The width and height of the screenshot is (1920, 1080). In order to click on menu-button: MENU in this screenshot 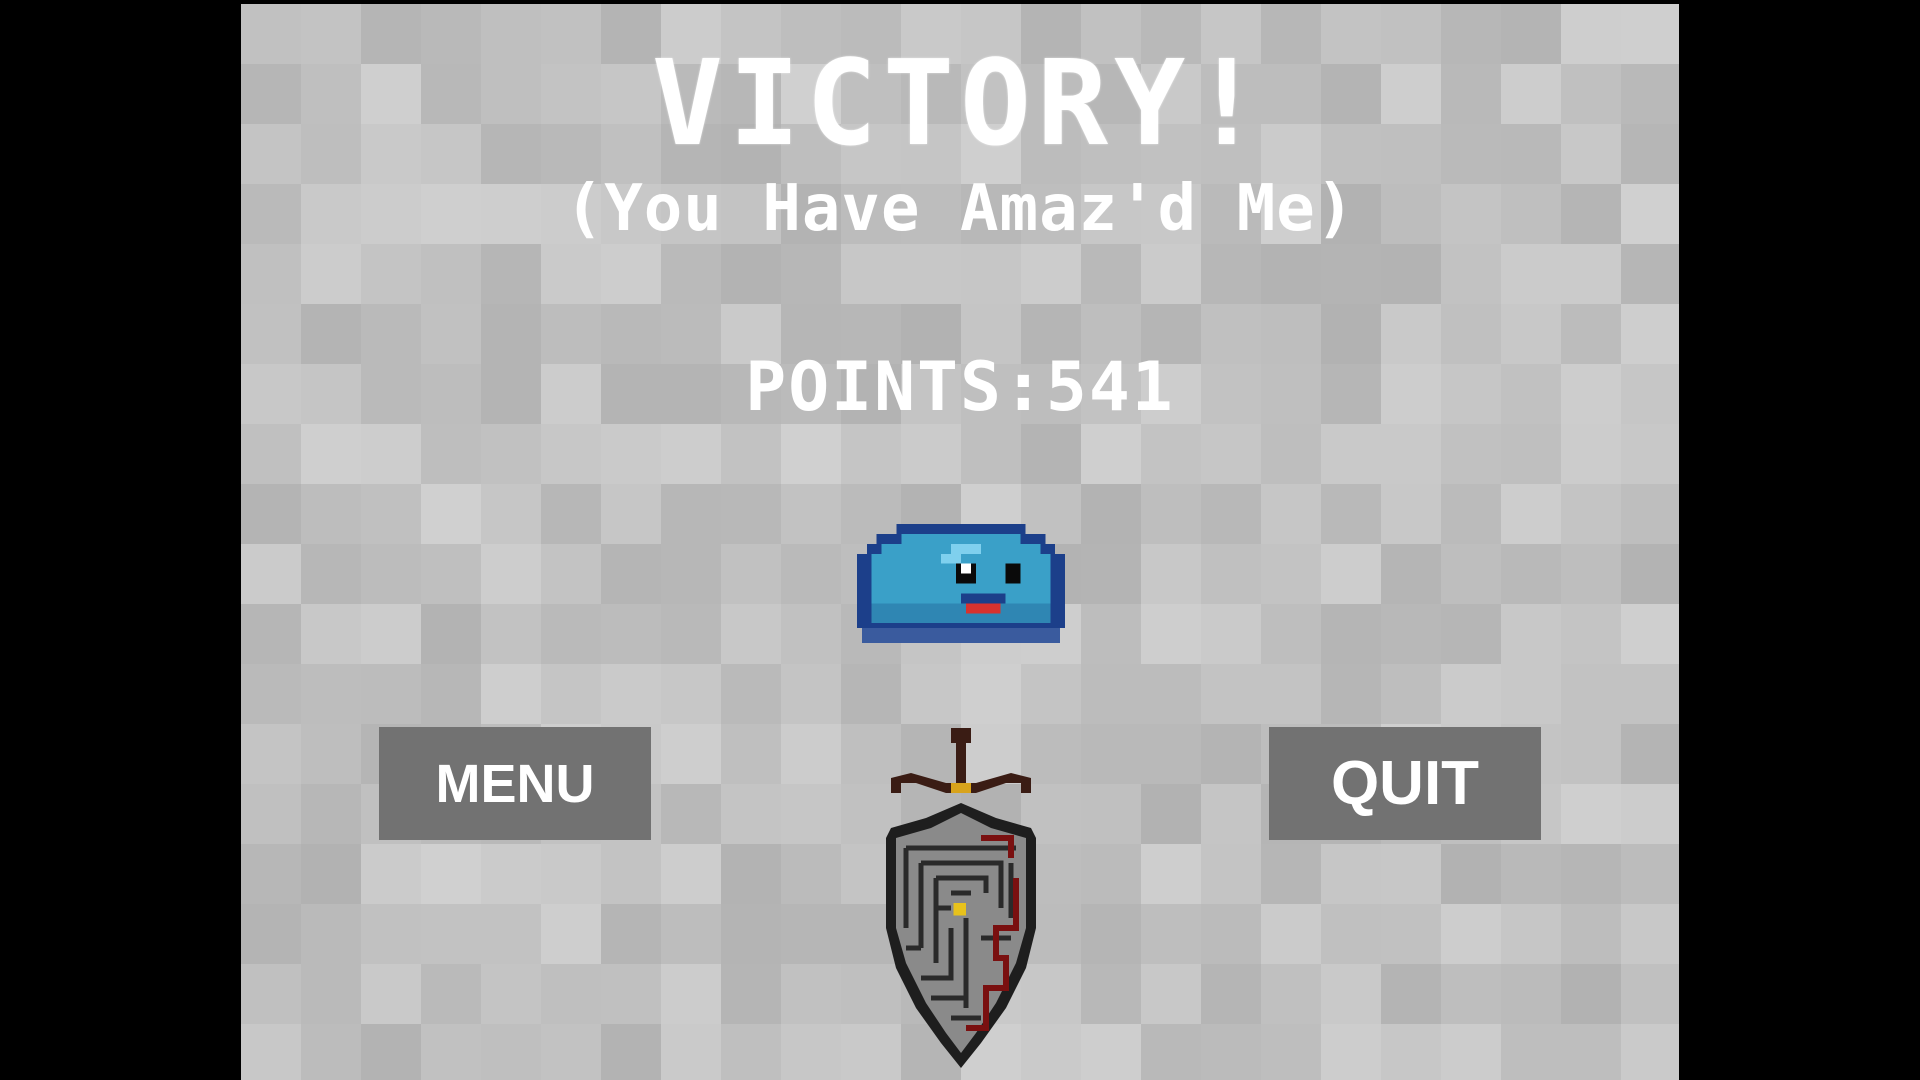, I will do `click(515, 783)`.